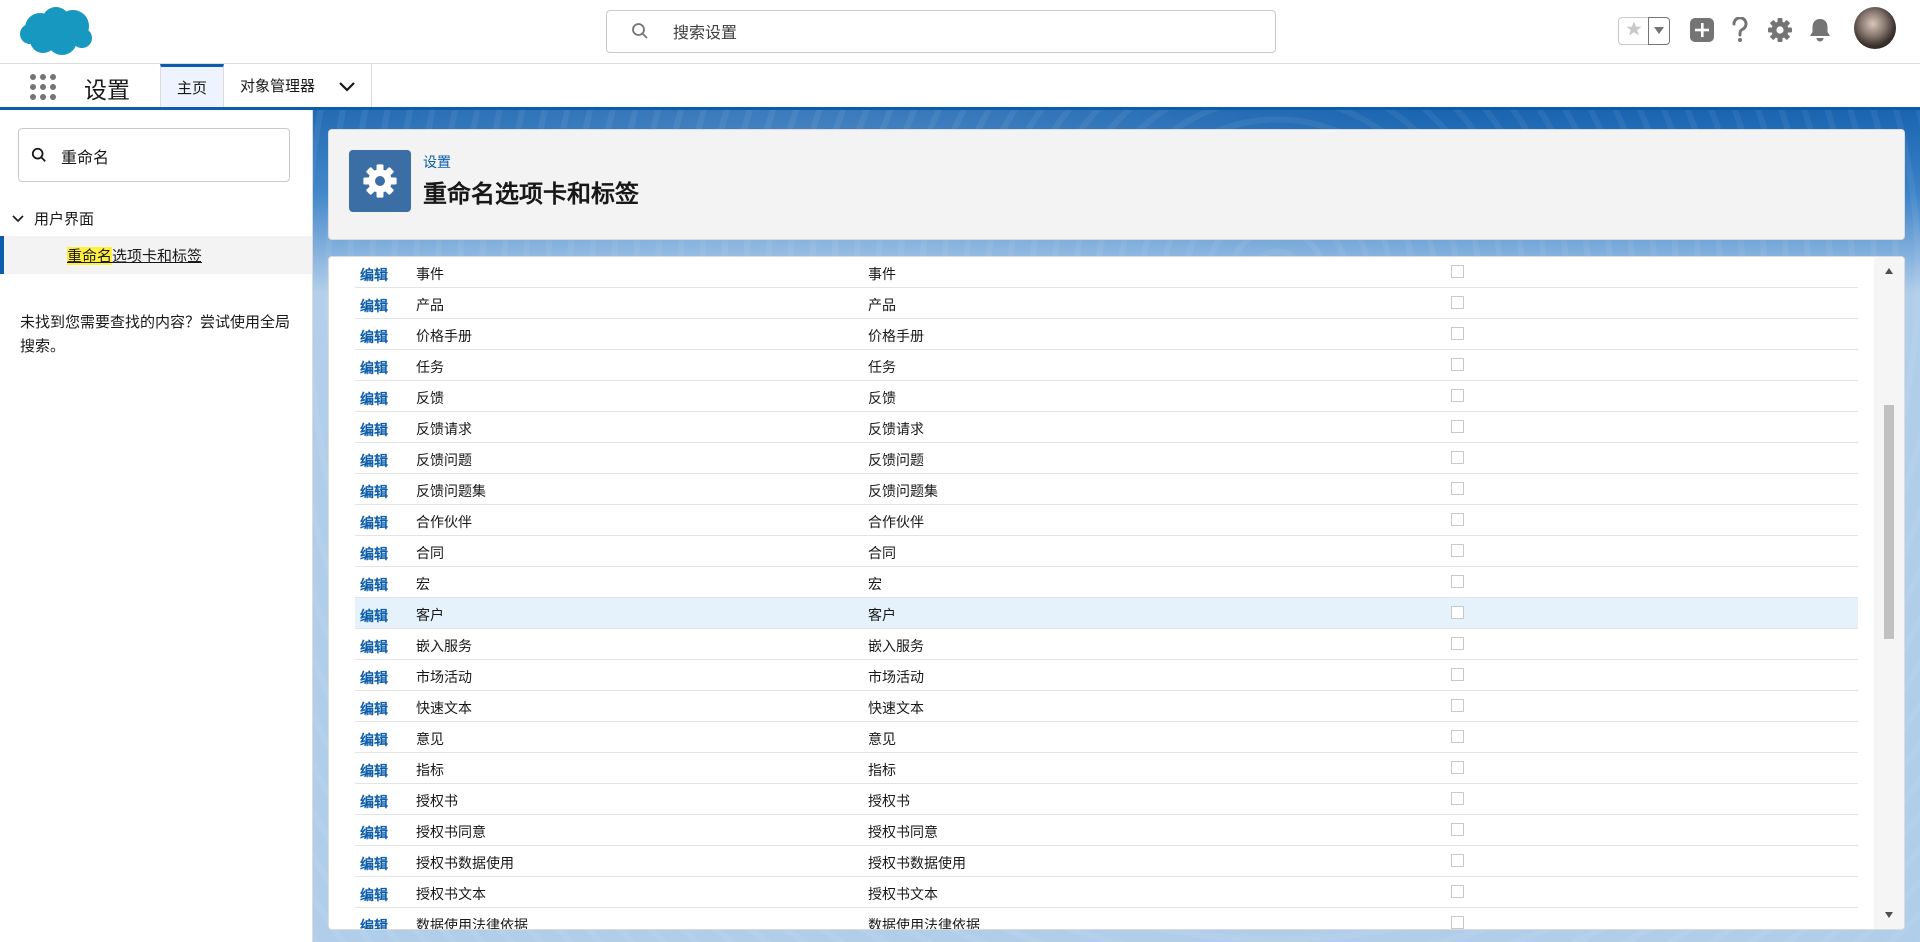 This screenshot has height=942, width=1920. Describe the element at coordinates (1780, 32) in the screenshot. I see `setup-button` at that location.